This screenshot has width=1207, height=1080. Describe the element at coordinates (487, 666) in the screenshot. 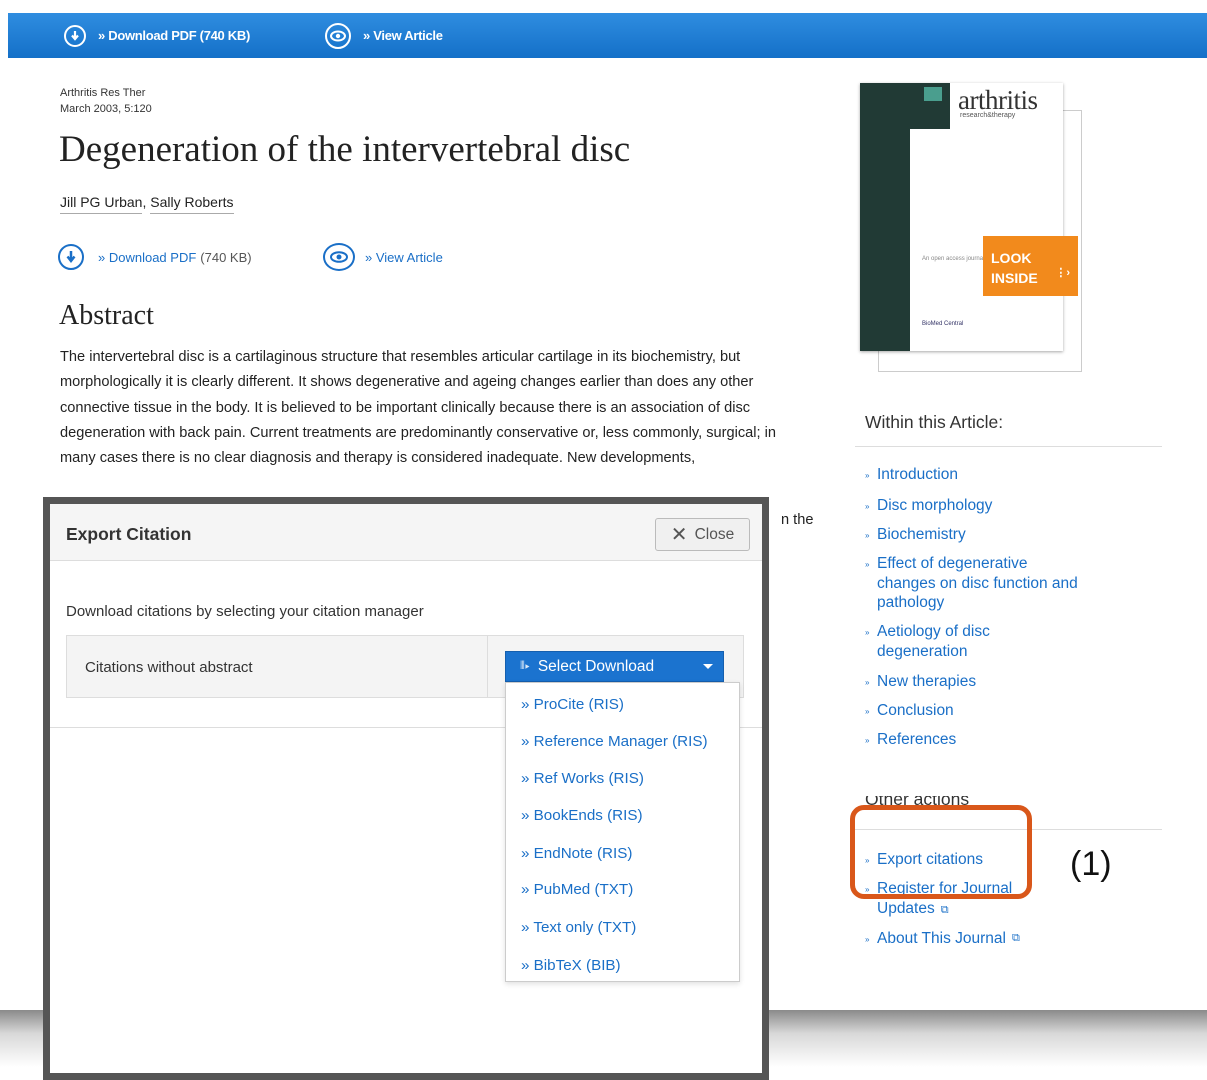

I see `row-divider` at that location.